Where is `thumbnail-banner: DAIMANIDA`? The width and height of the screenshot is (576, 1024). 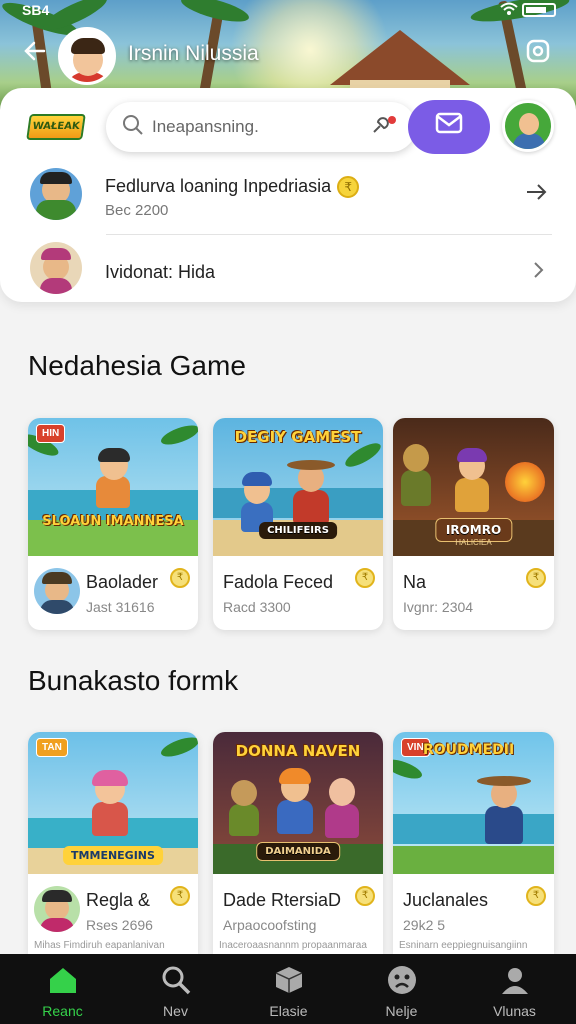
thumbnail-banner: DAIMANIDA is located at coordinates (298, 851).